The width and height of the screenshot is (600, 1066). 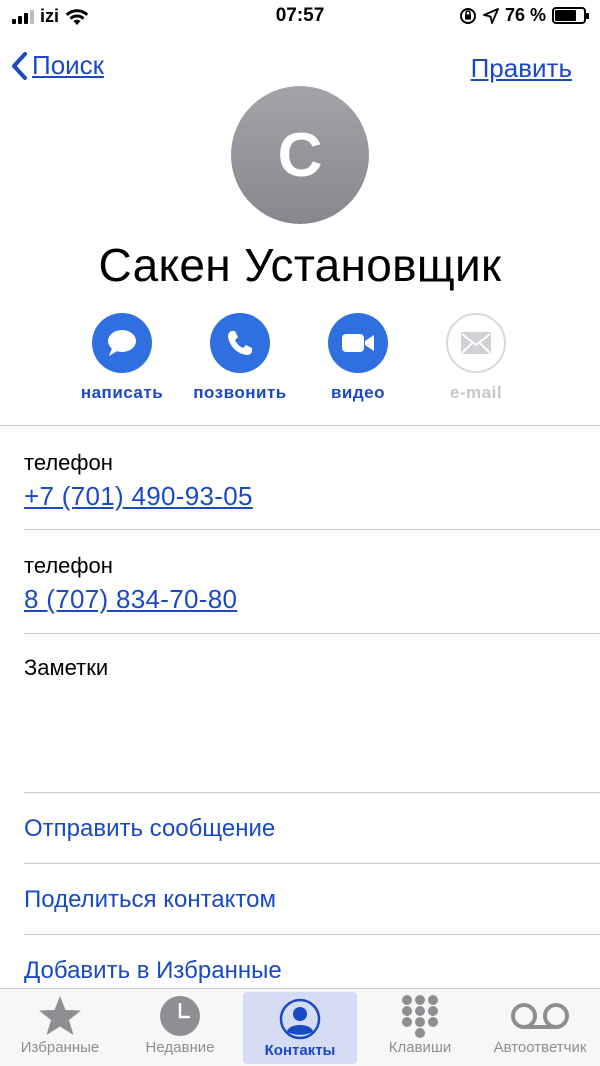 What do you see at coordinates (358, 358) in the screenshot?
I see `video-action-button: видео` at bounding box center [358, 358].